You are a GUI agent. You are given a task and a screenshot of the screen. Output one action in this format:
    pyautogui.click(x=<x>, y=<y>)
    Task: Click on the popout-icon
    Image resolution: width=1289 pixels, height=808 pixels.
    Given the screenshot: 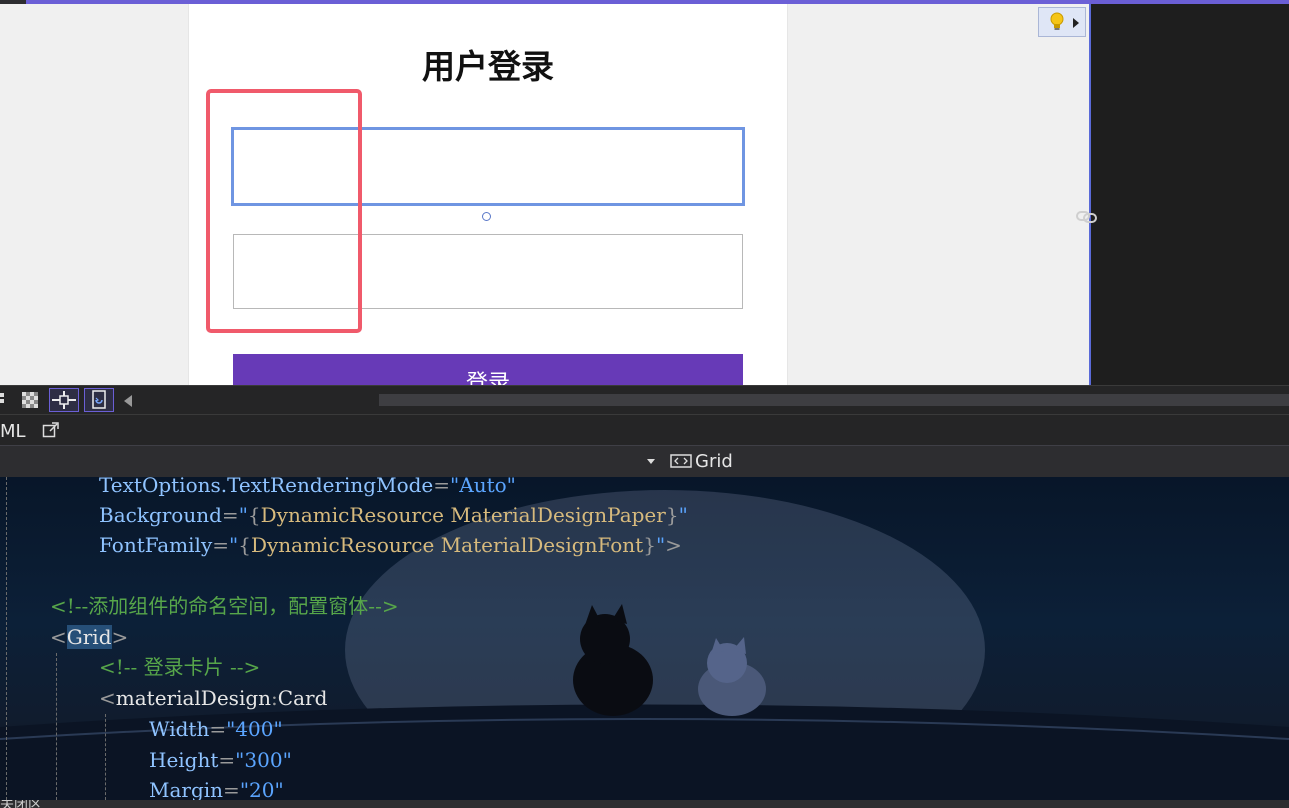 What is the action you would take?
    pyautogui.click(x=51, y=432)
    